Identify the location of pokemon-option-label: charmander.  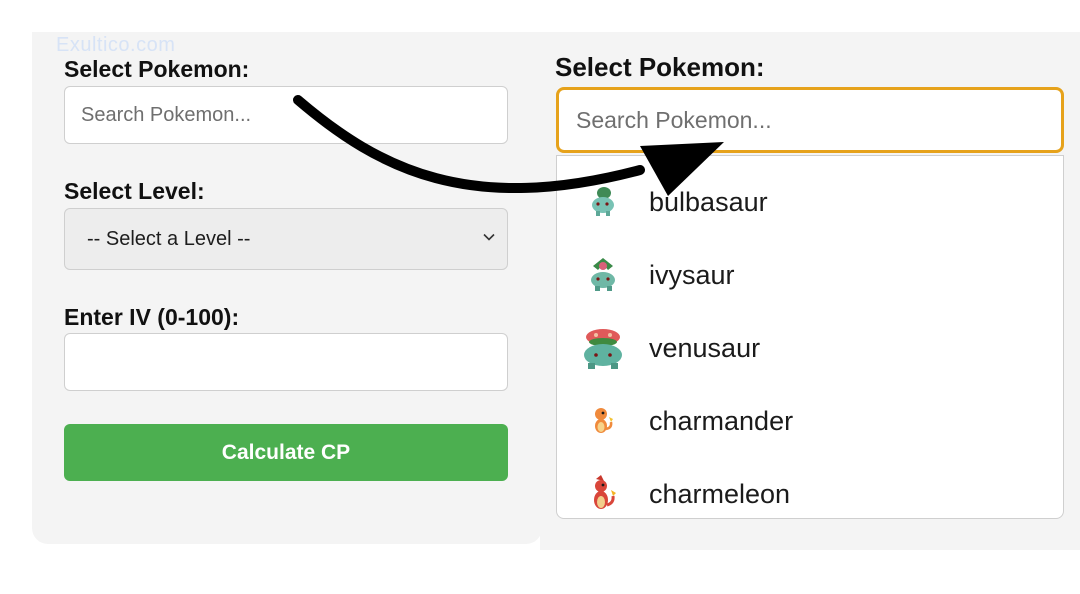
(721, 421).